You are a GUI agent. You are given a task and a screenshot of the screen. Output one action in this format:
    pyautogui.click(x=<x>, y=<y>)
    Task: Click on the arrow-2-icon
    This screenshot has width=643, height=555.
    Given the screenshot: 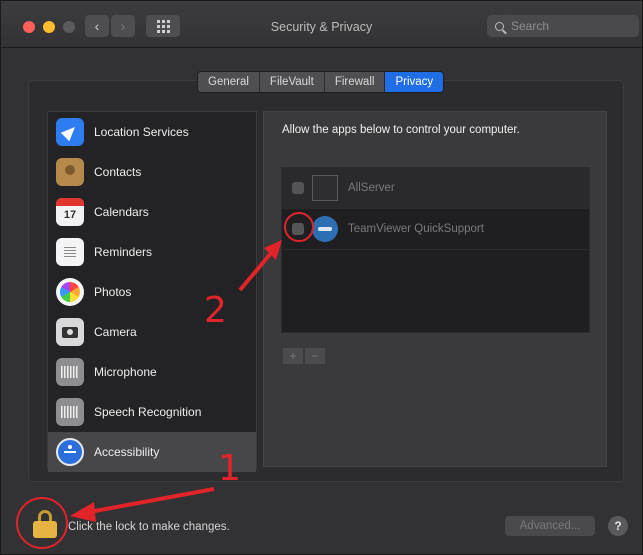 What is the action you would take?
    pyautogui.click(x=260, y=266)
    